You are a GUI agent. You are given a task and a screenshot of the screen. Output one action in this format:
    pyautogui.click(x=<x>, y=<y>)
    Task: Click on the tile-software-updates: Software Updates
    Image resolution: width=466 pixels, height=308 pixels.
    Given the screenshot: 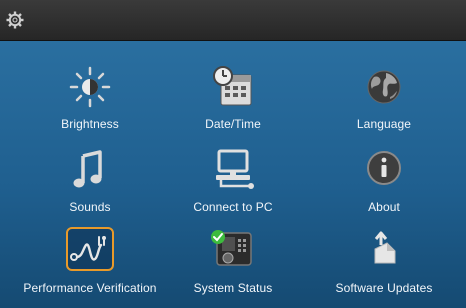 What is the action you would take?
    pyautogui.click(x=384, y=261)
    